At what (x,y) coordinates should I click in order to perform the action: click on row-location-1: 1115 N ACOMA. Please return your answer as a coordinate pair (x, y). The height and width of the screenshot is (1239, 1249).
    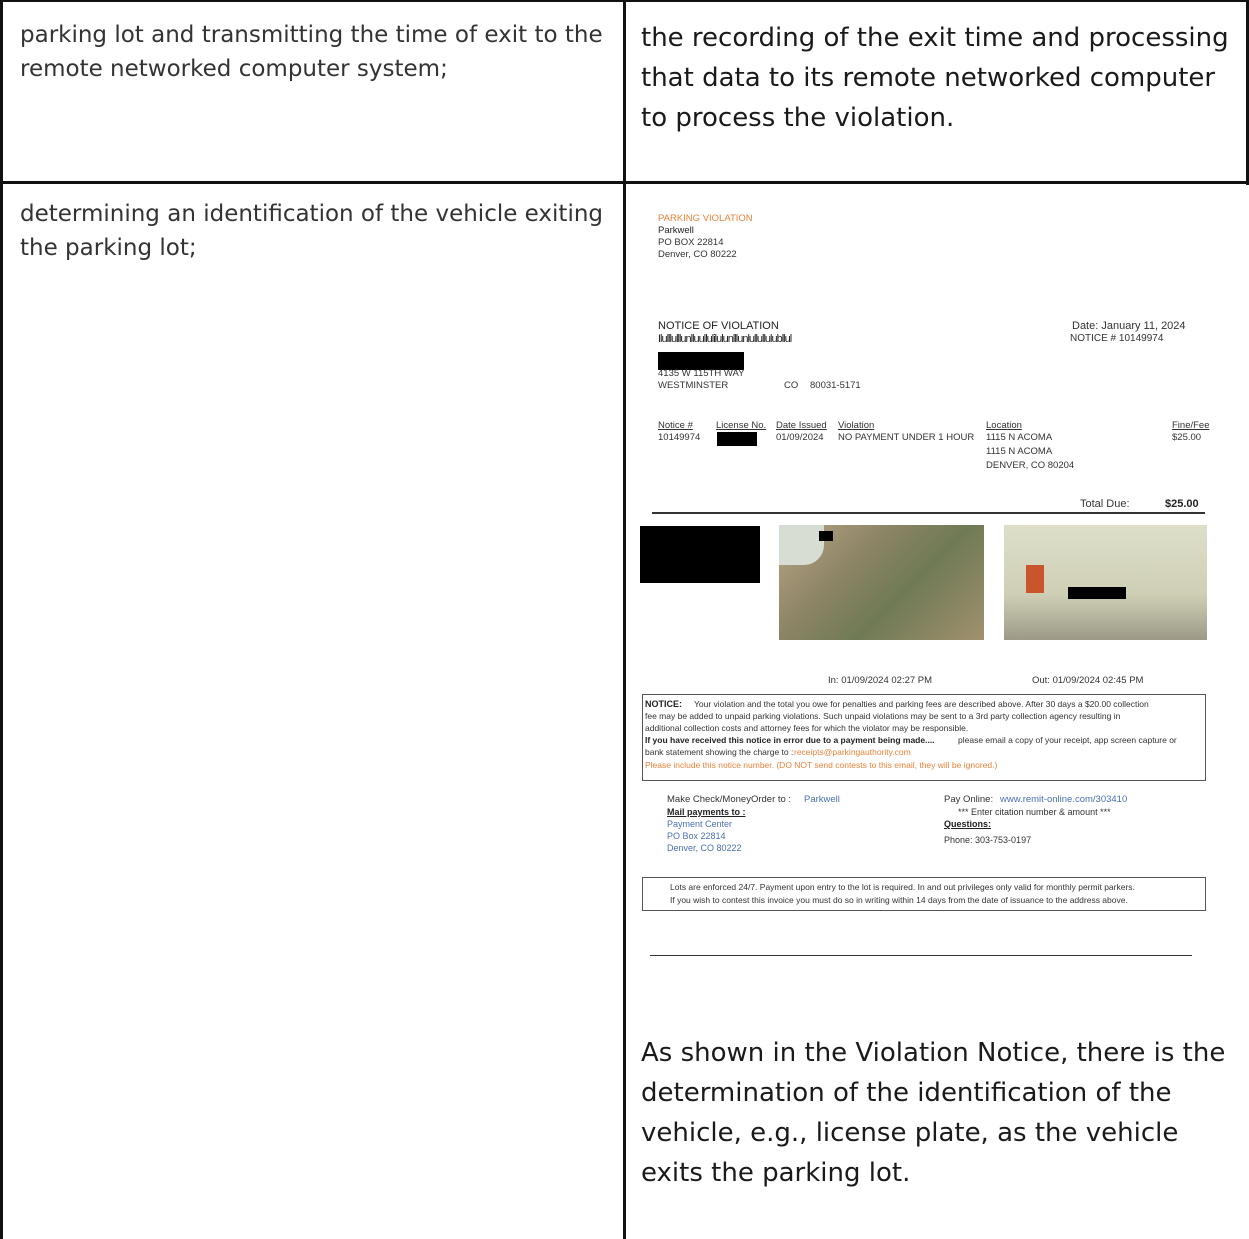
    Looking at the image, I should click on (1019, 437).